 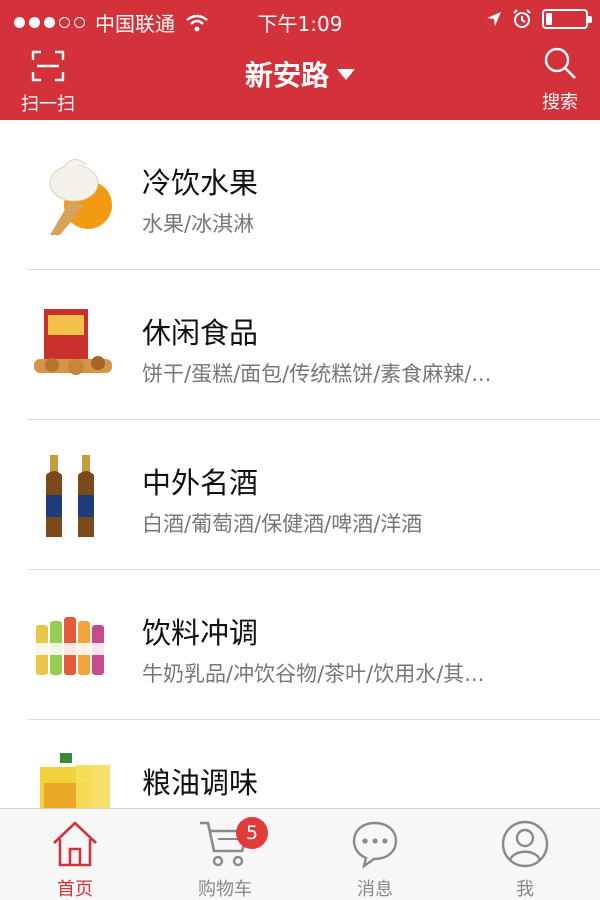 What do you see at coordinates (198, 224) in the screenshot?
I see `category-subtitle: 水果/冰淇淋` at bounding box center [198, 224].